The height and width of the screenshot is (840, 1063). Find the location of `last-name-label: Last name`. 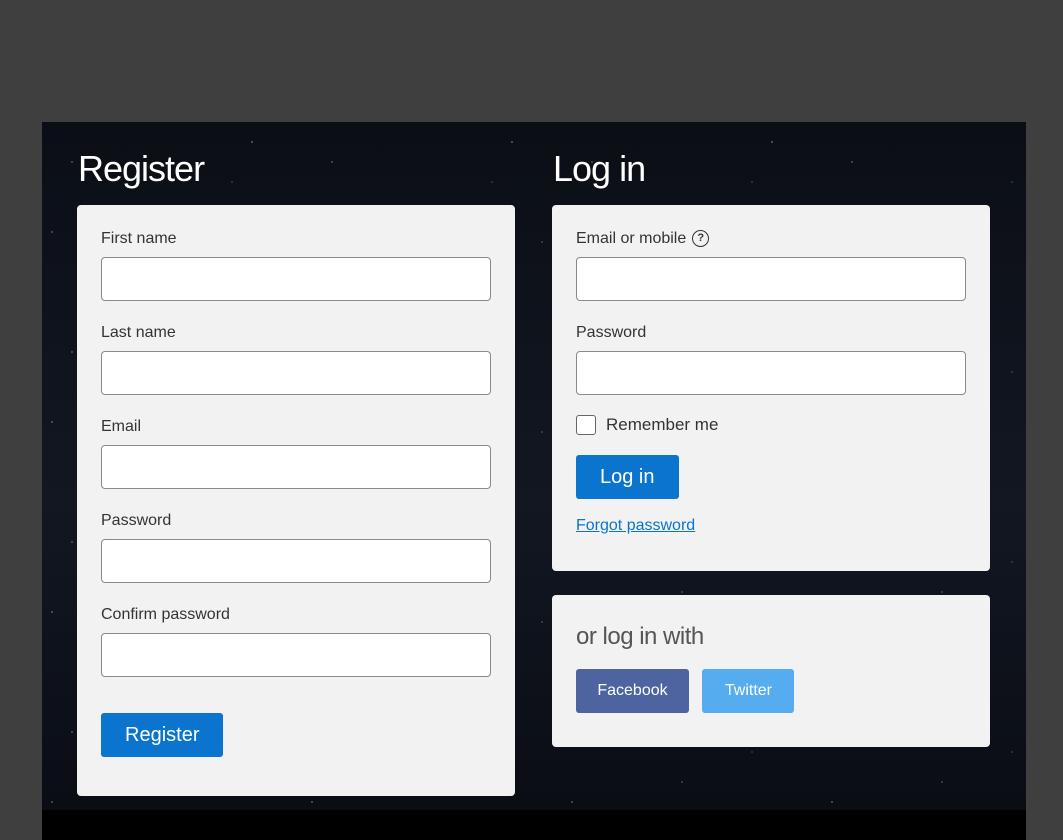

last-name-label: Last name is located at coordinates (138, 332).